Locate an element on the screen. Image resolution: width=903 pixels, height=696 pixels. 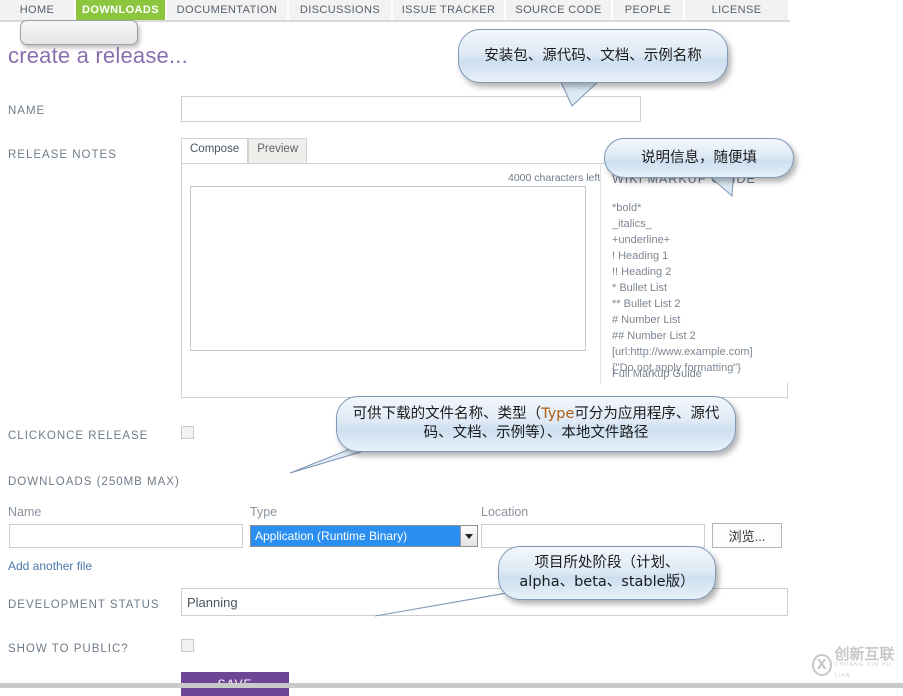
wiki-item: [url:http://www.example.com] is located at coordinates (682, 352).